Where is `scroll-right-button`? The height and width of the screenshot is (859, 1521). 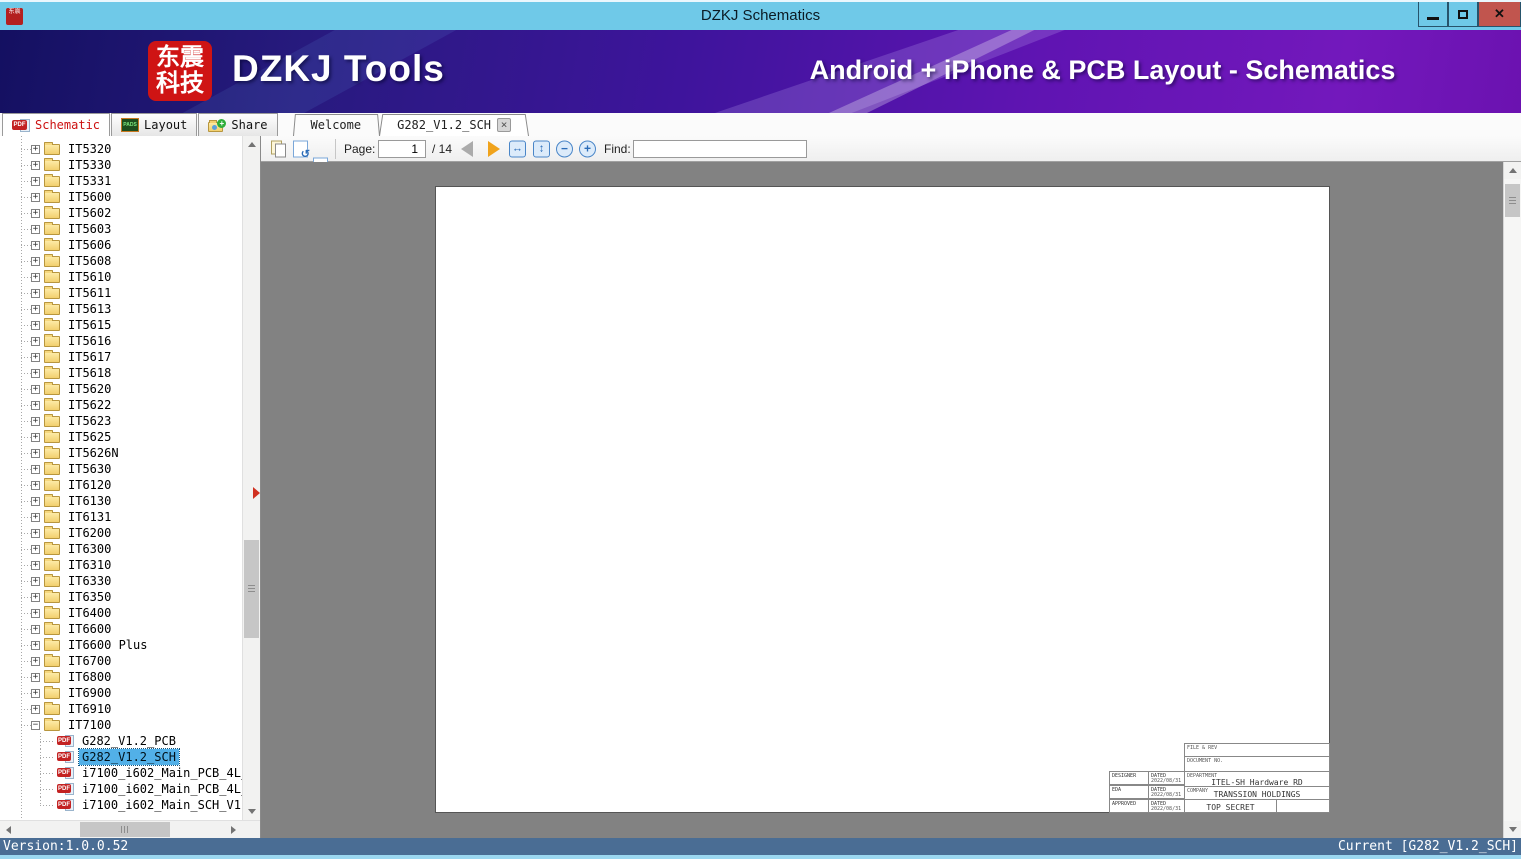 scroll-right-button is located at coordinates (233, 829).